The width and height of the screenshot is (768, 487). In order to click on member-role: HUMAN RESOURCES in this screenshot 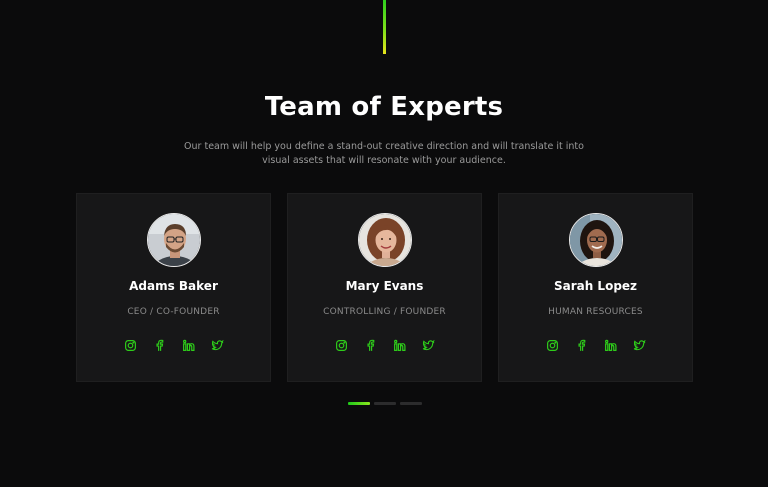, I will do `click(595, 312)`.